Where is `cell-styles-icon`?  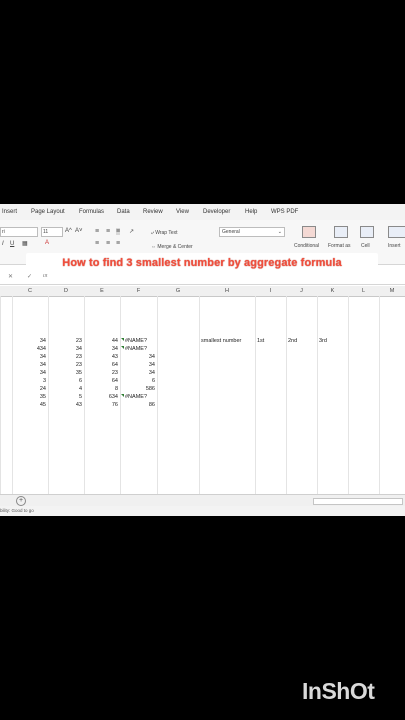
cell-styles-icon is located at coordinates (367, 232).